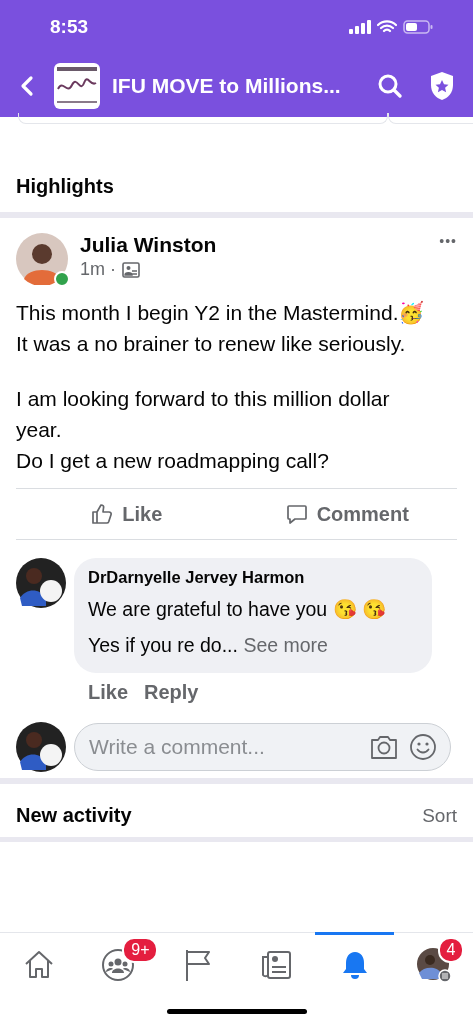 Image resolution: width=473 pixels, height=1024 pixels. I want to click on groups-tab: 9+, so click(118, 963).